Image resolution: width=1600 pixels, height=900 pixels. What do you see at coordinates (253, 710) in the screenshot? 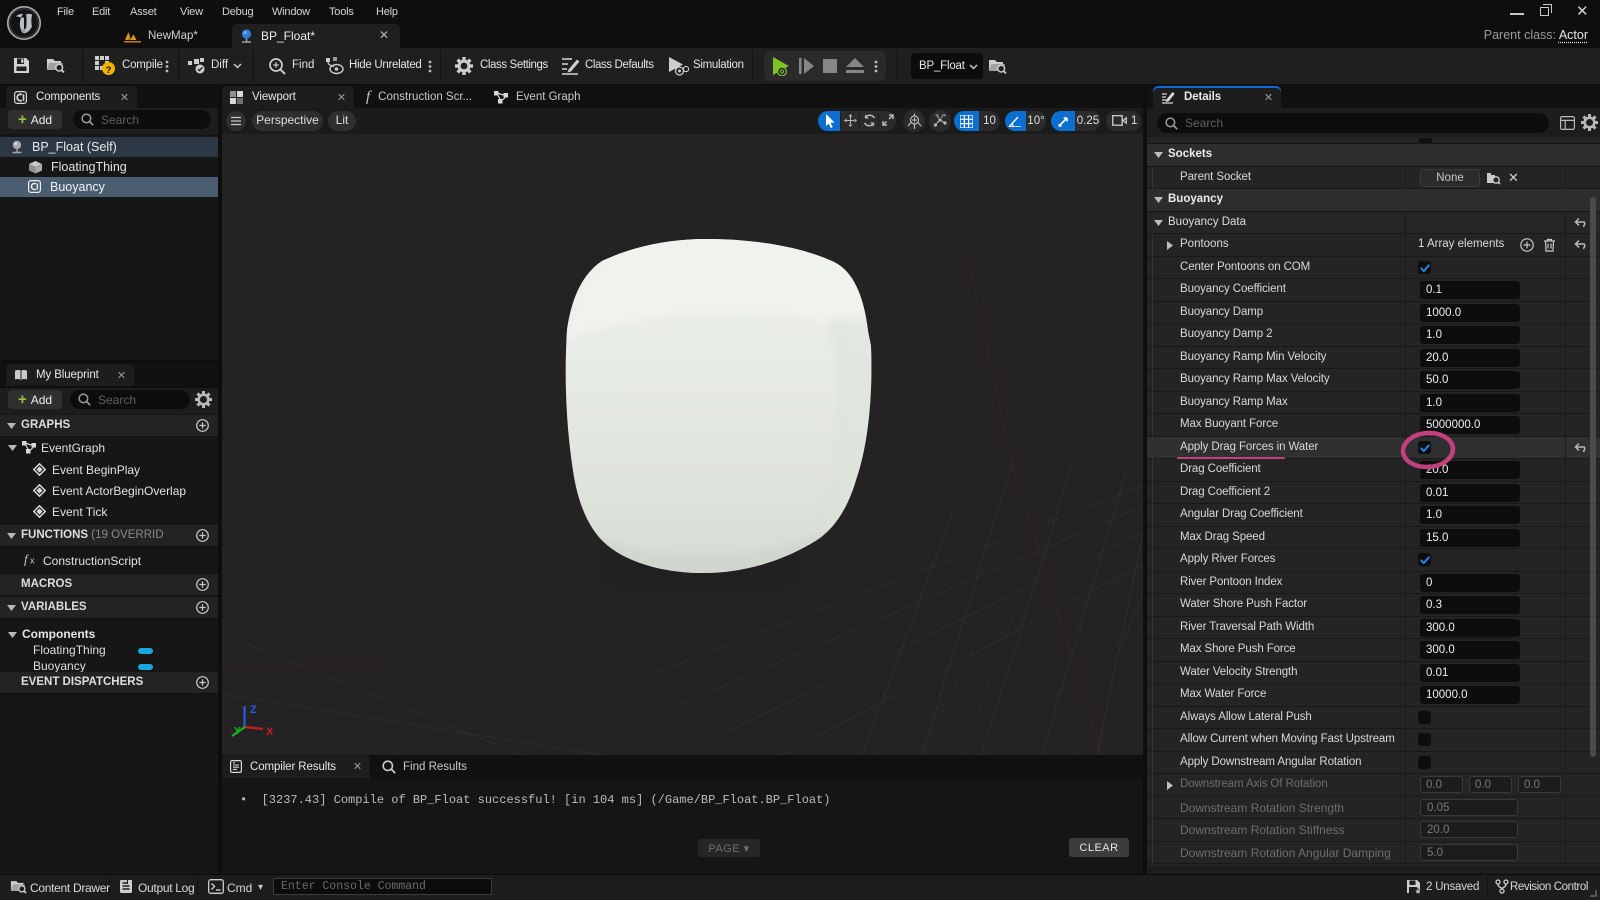
I see `svg-text: Z` at bounding box center [253, 710].